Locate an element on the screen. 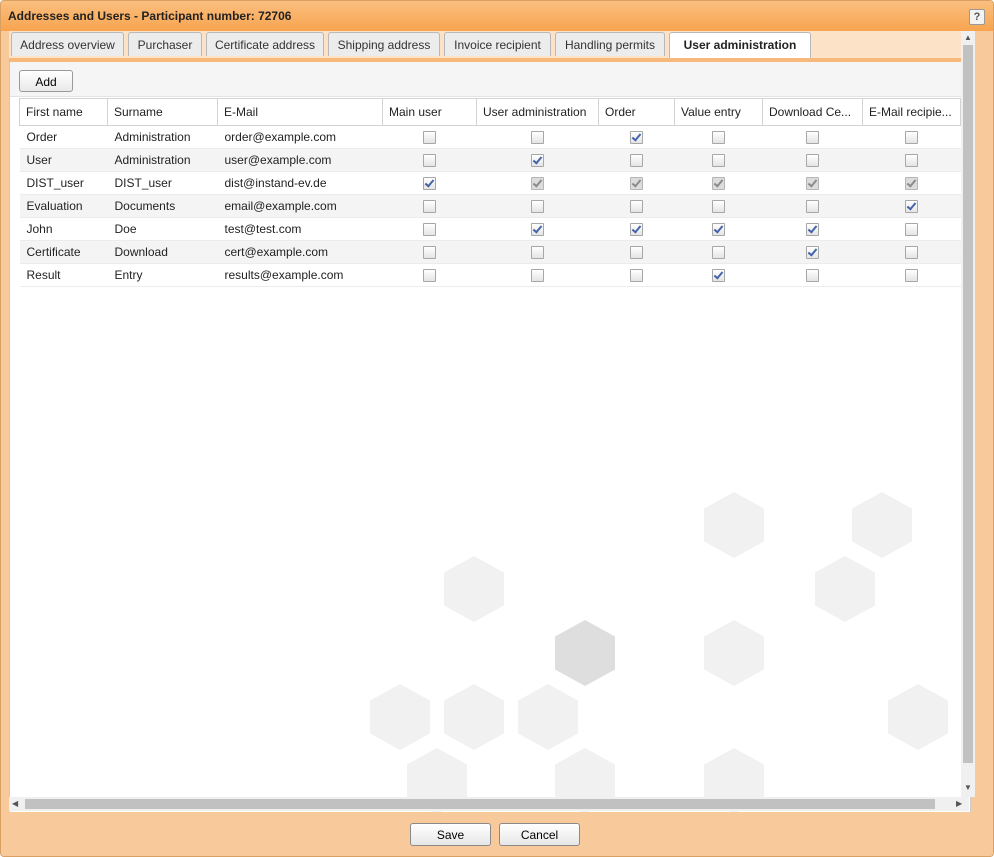 The width and height of the screenshot is (994, 857). tab-address-overview: Address overview is located at coordinates (67, 44).